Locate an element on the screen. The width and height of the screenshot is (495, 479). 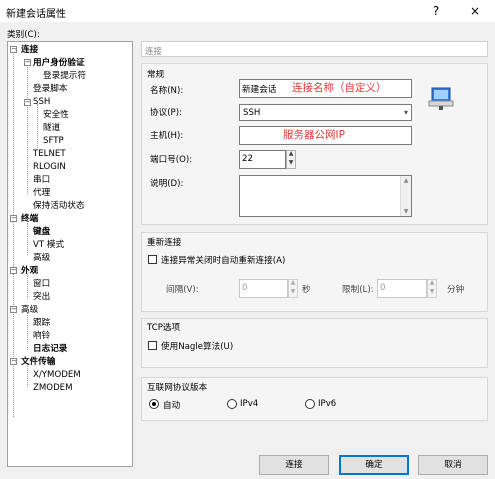
port-spinner: ▲ ▼ is located at coordinates (291, 159).